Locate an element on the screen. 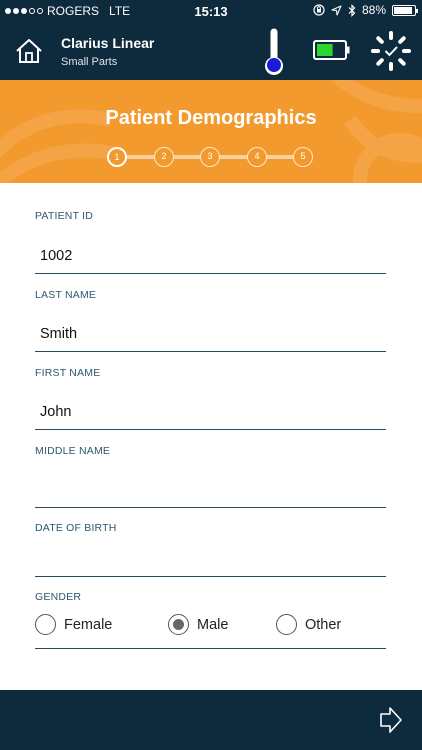 This screenshot has width=422, height=750. location-icon is located at coordinates (336, 10).